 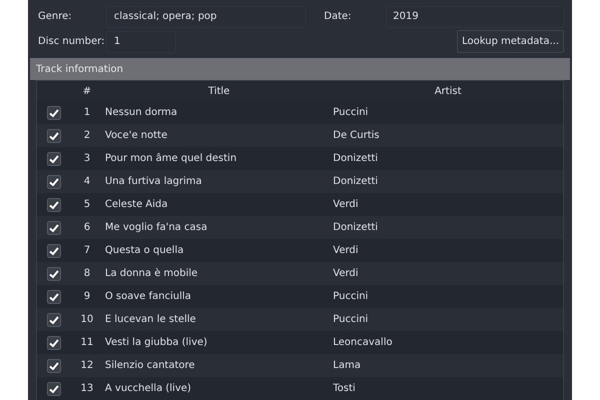 What do you see at coordinates (87, 204) in the screenshot?
I see `track-number: 5` at bounding box center [87, 204].